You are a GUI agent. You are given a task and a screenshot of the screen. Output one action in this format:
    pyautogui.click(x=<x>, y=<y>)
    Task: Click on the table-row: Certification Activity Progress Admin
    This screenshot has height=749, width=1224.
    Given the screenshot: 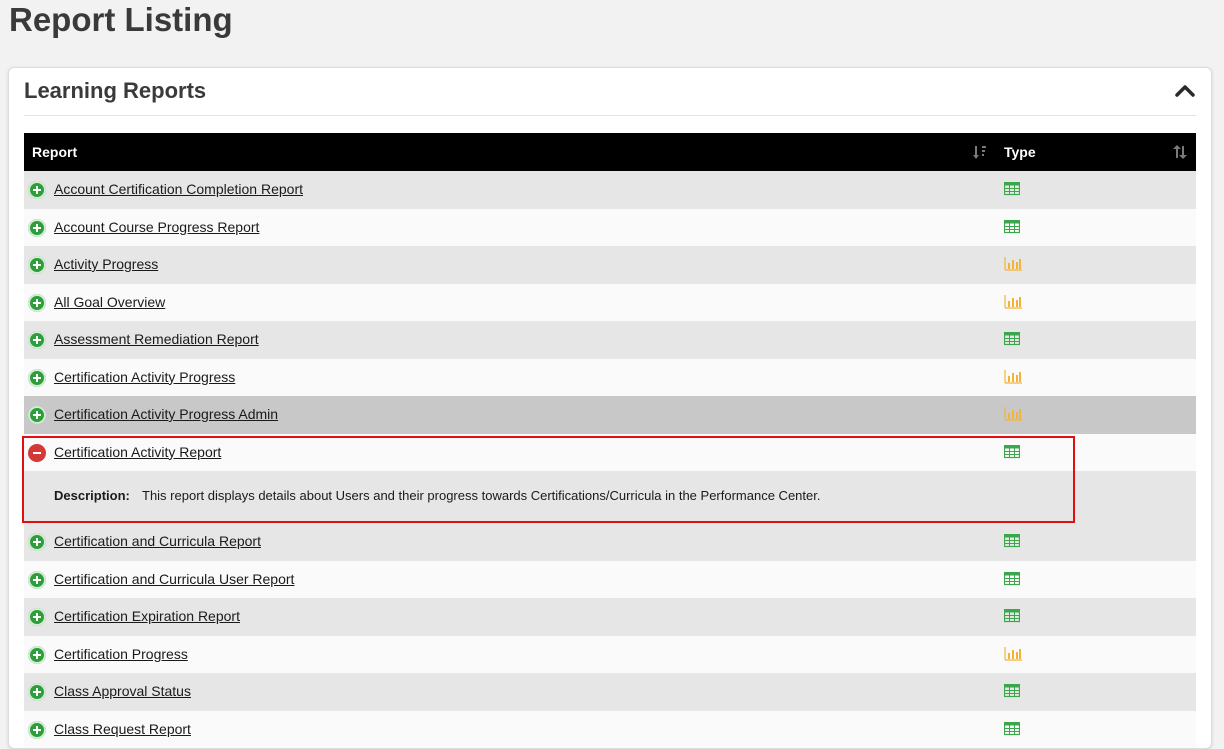 What is the action you would take?
    pyautogui.click(x=610, y=415)
    